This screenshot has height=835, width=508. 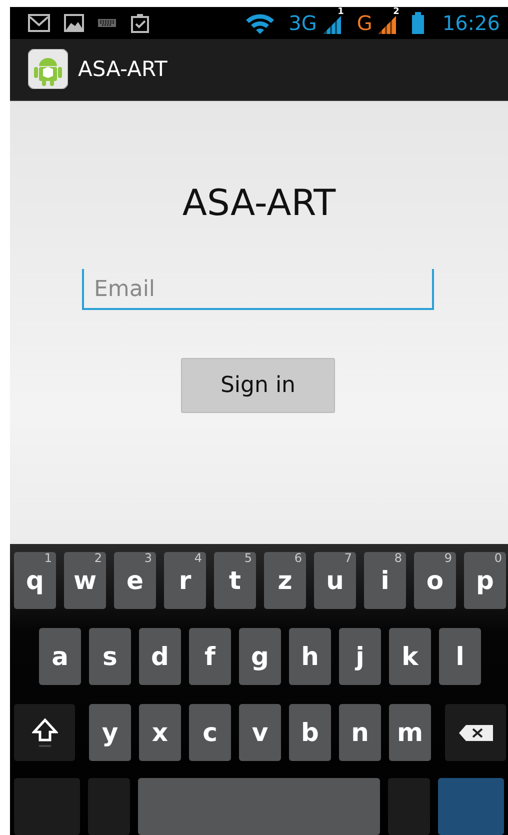 What do you see at coordinates (210, 656) in the screenshot?
I see `keyboard-key: f` at bounding box center [210, 656].